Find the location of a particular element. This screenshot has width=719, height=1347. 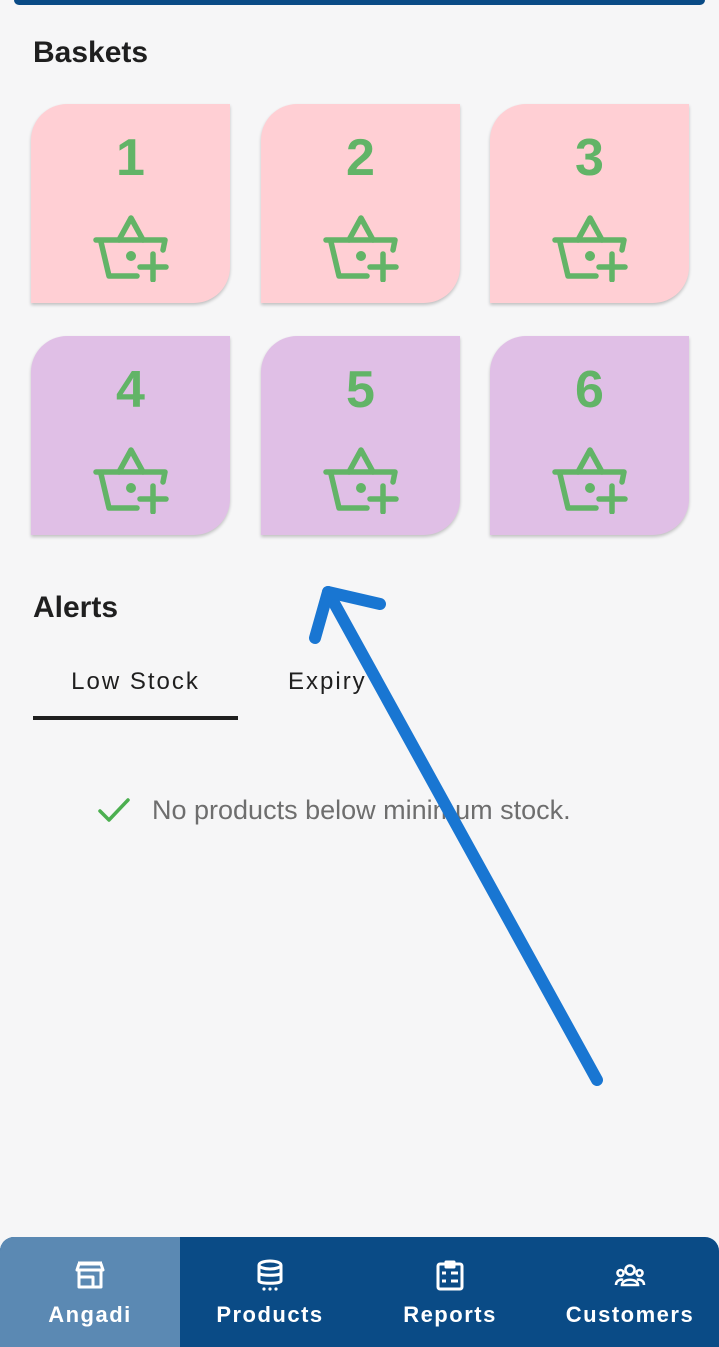

baskets-heading: Baskets is located at coordinates (91, 52).